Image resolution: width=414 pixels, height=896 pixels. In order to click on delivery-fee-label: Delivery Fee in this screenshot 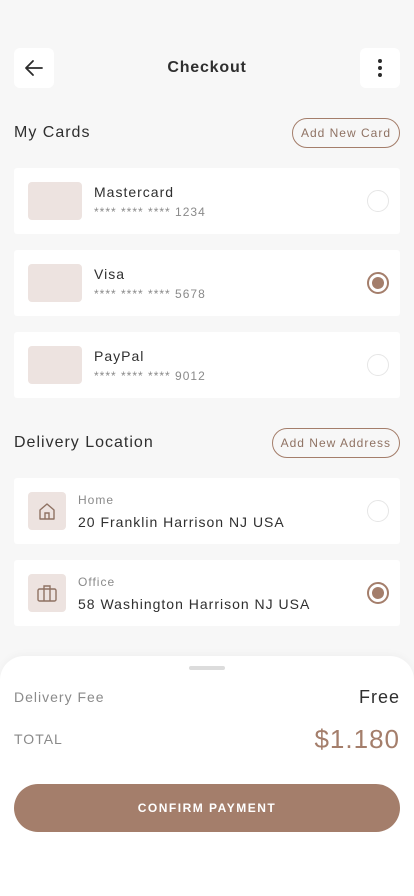, I will do `click(59, 697)`.